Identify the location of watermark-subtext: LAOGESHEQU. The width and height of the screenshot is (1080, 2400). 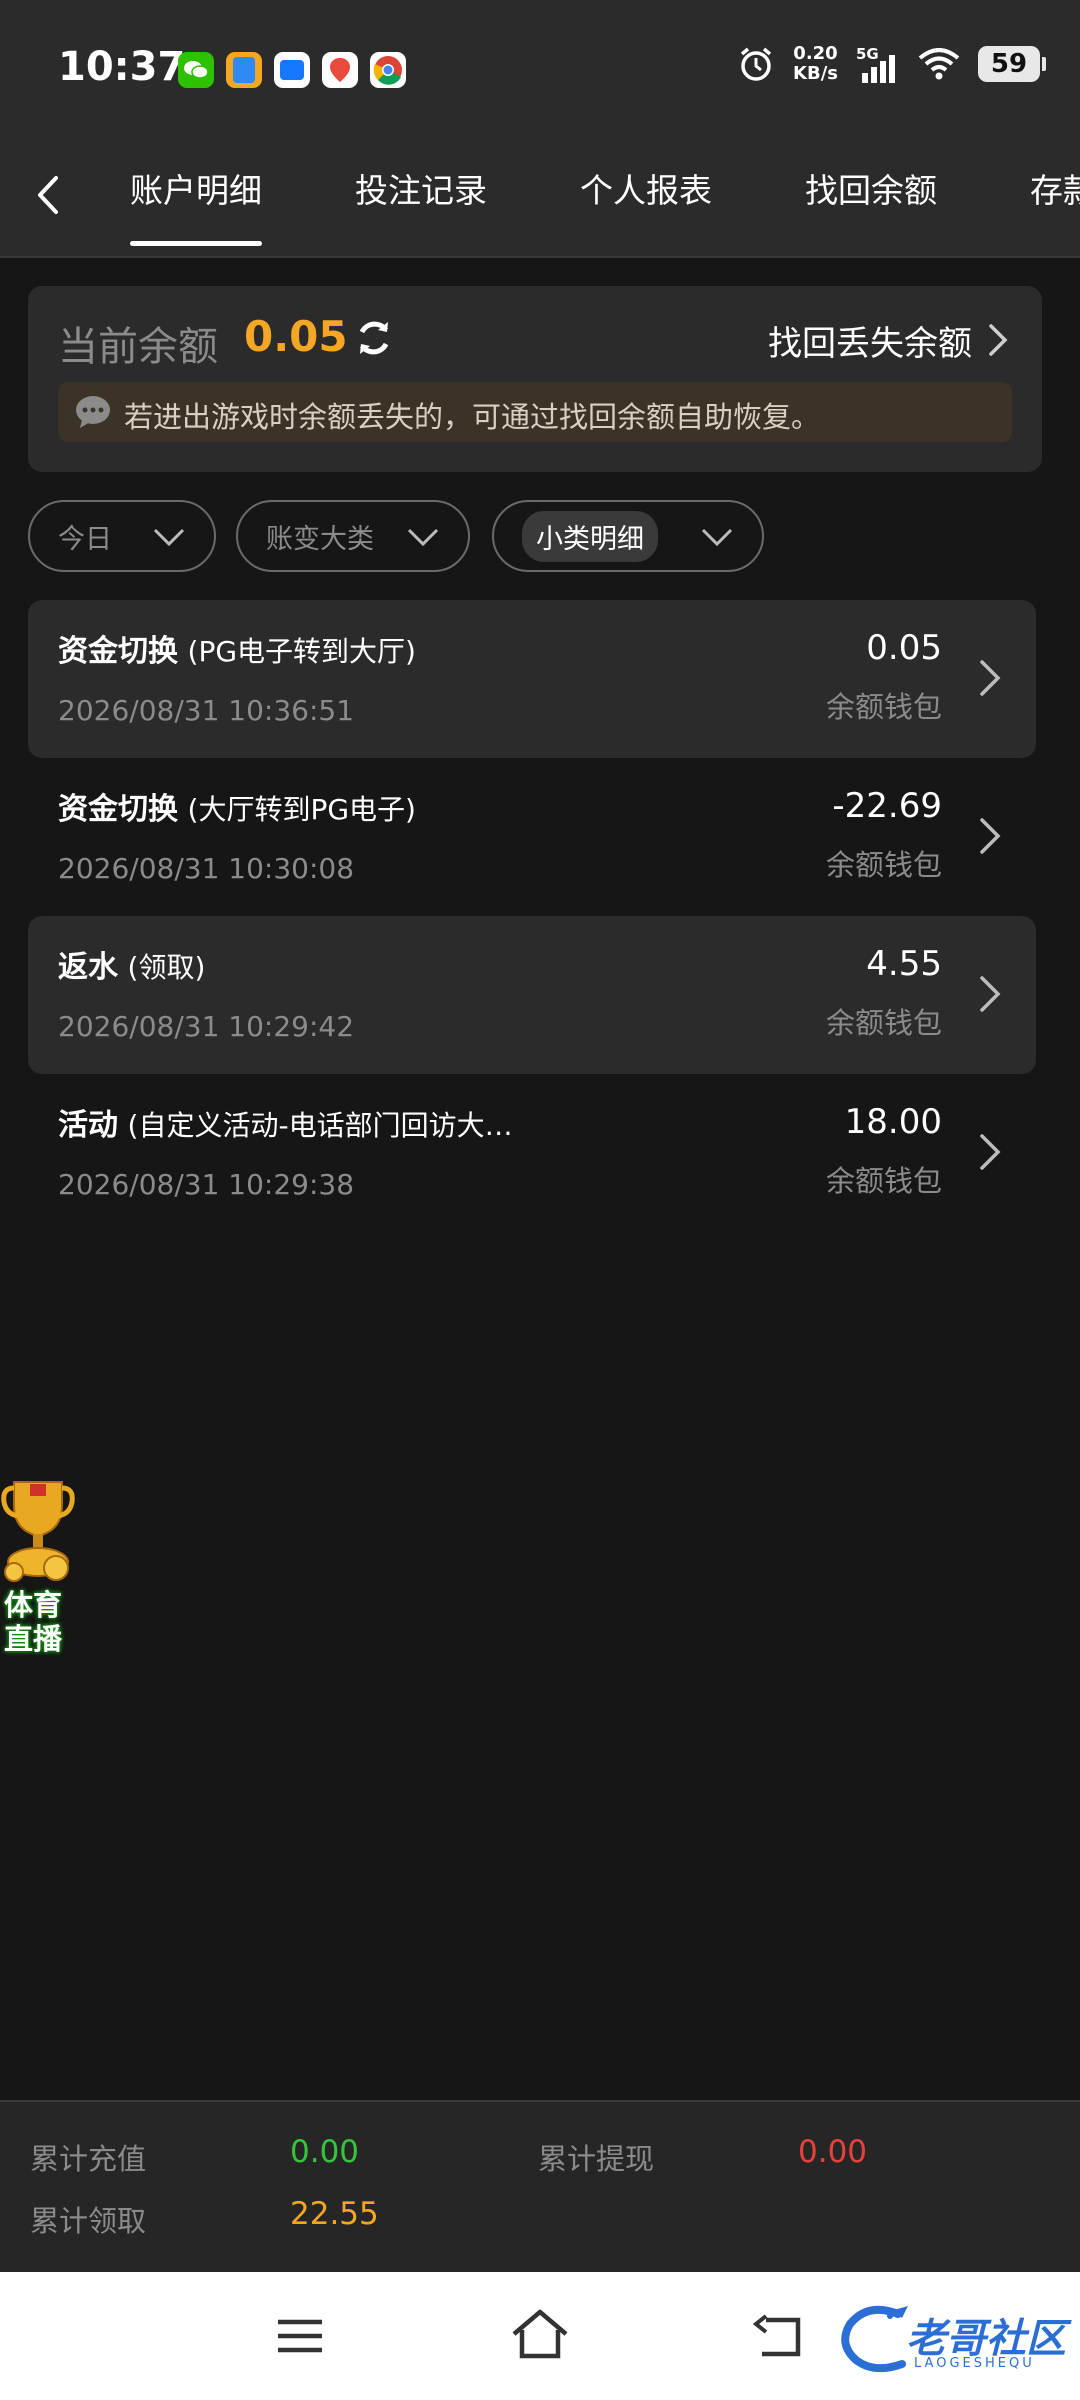
(974, 2363).